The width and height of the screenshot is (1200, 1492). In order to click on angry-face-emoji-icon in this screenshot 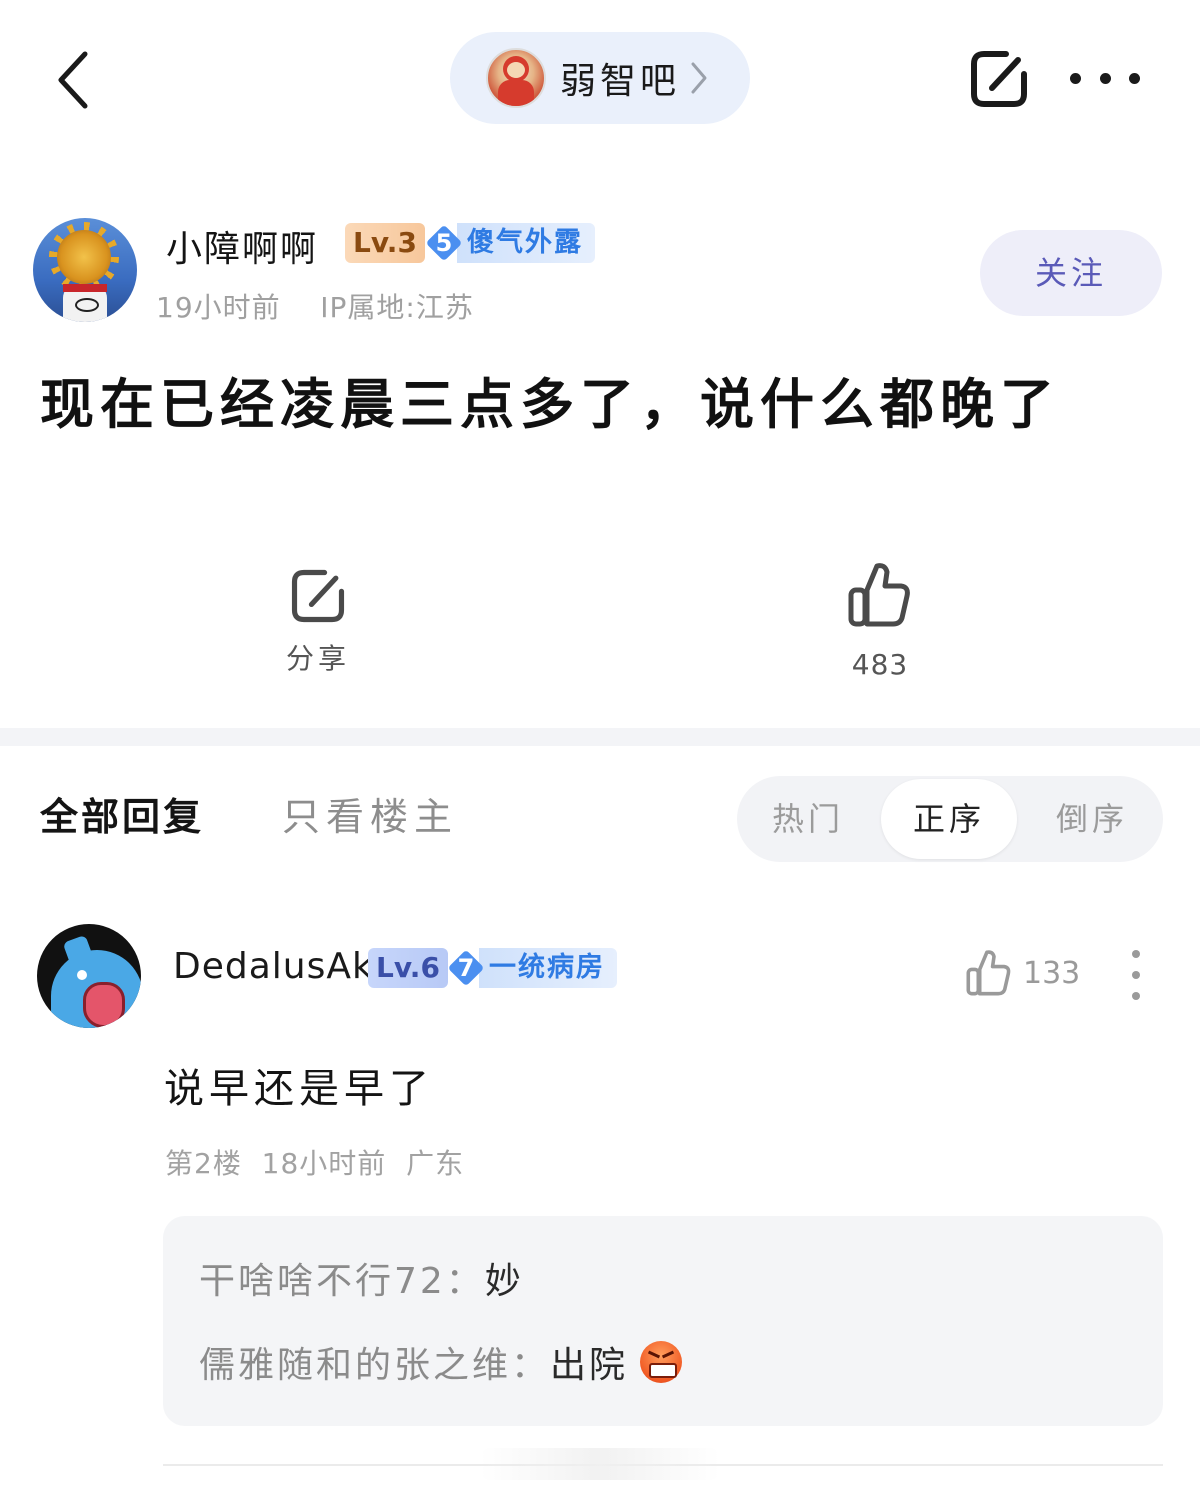, I will do `click(661, 1362)`.